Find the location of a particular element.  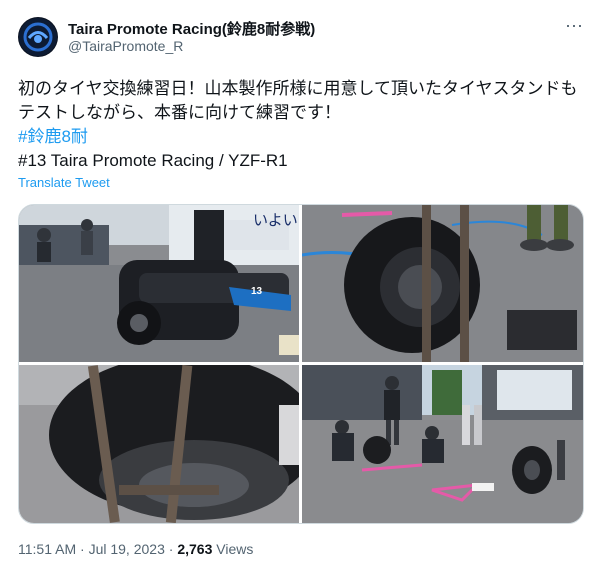

tweet-line-1: 初のタイヤ交換練習日！山本製作所様に用意して頂いたタイヤスタンドも is located at coordinates (298, 88).